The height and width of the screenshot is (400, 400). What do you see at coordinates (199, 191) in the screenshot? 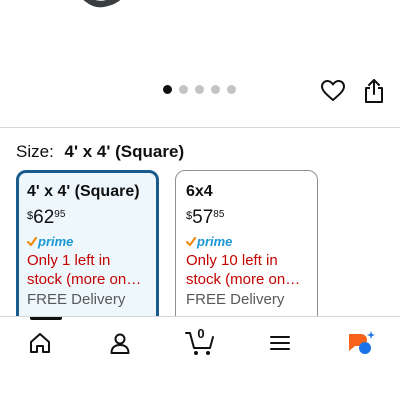
I see `option-title: 6x4` at bounding box center [199, 191].